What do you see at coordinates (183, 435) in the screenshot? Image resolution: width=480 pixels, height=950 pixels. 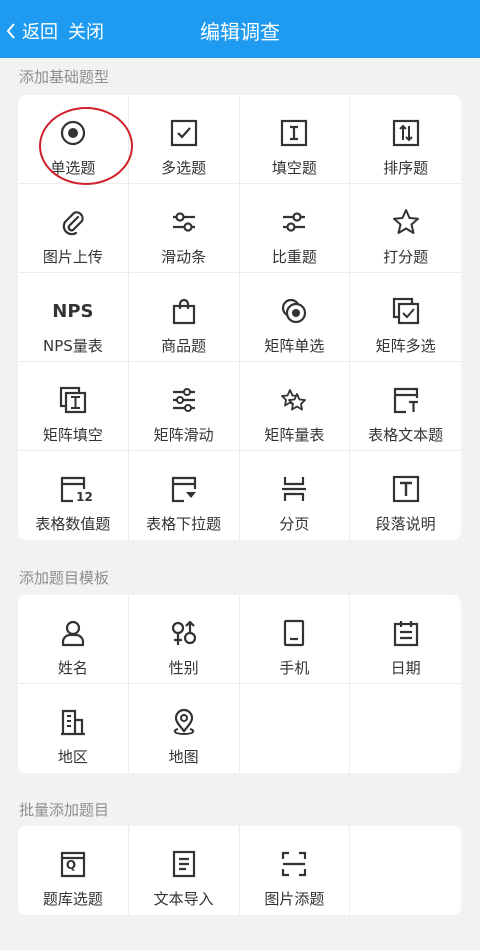 I see `item-label: 矩阵滑动` at bounding box center [183, 435].